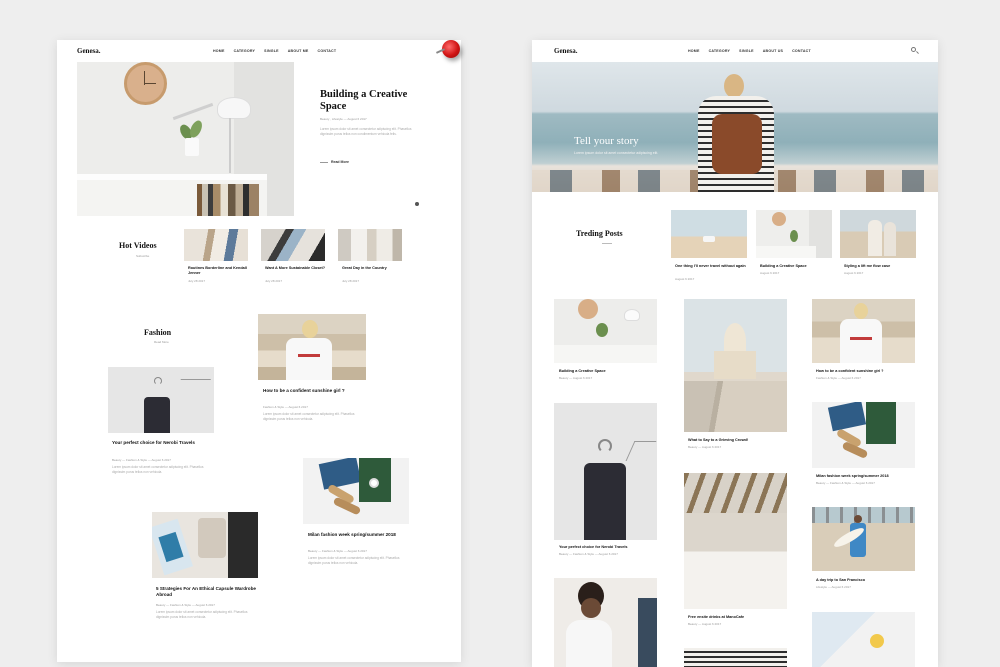 The height and width of the screenshot is (667, 1000). What do you see at coordinates (274, 281) in the screenshot?
I see `video-date-2: July 28 2017` at bounding box center [274, 281].